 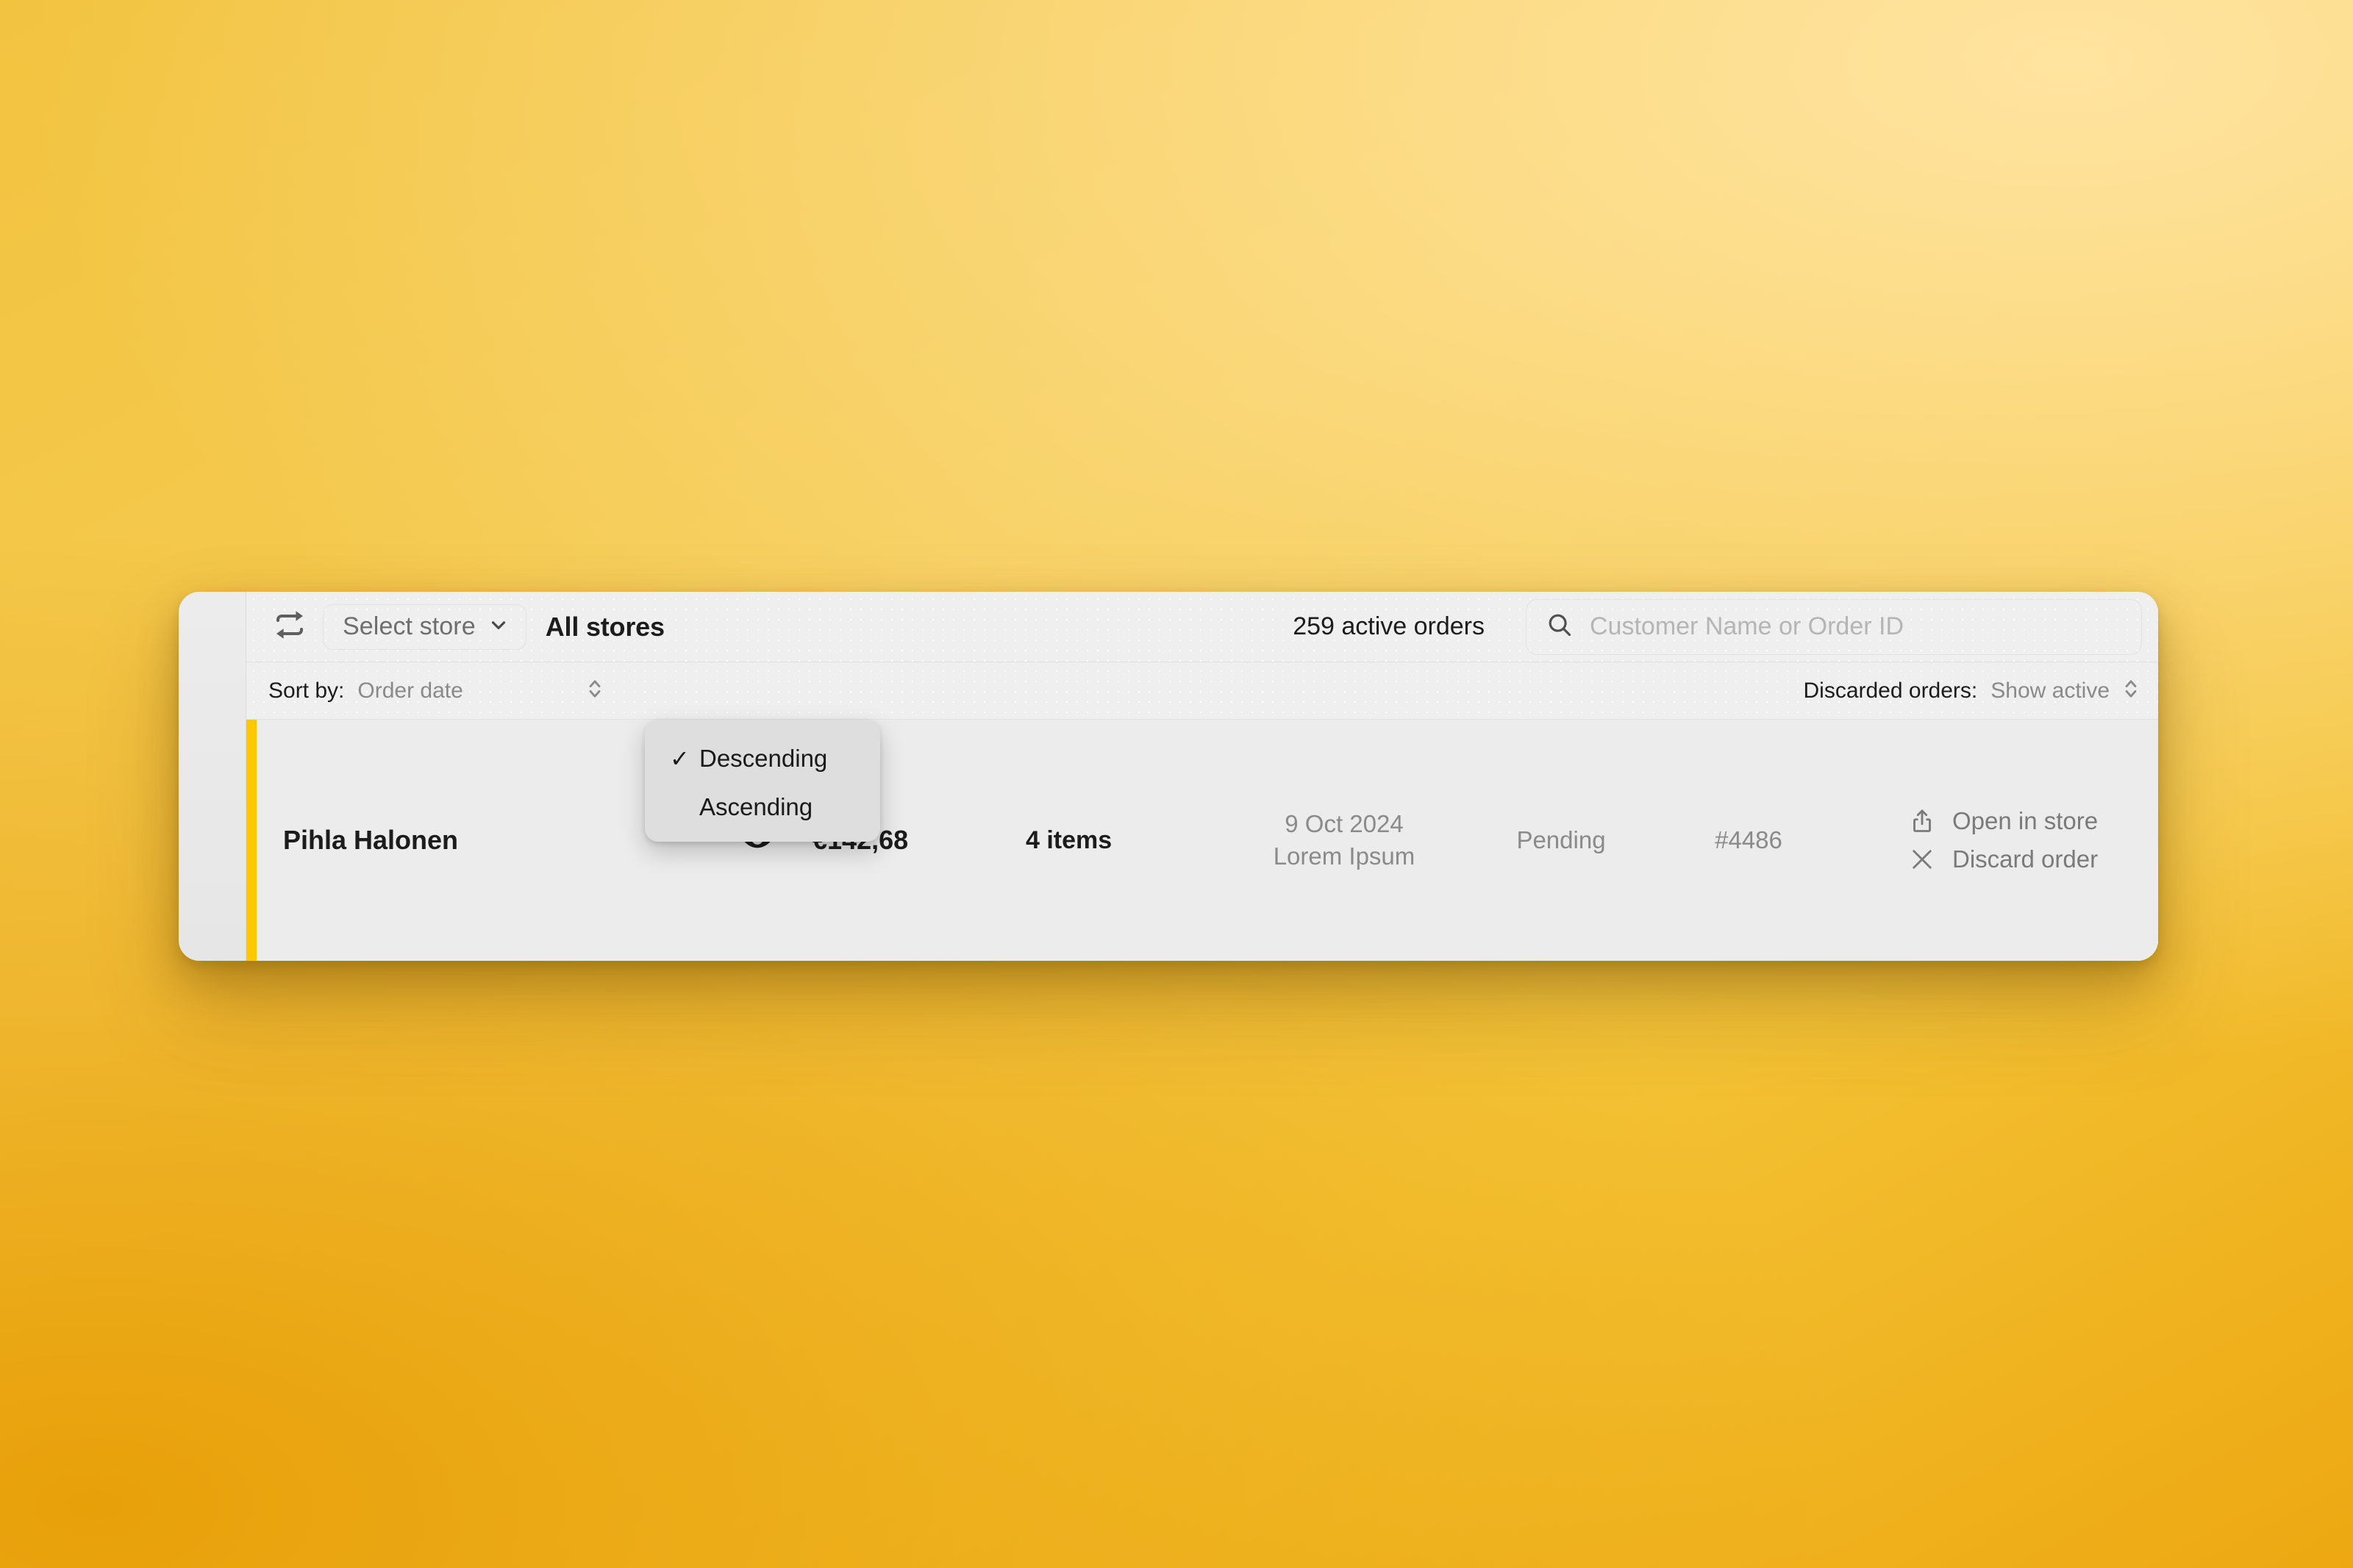 I want to click on refresh-orders-button, so click(x=289, y=627).